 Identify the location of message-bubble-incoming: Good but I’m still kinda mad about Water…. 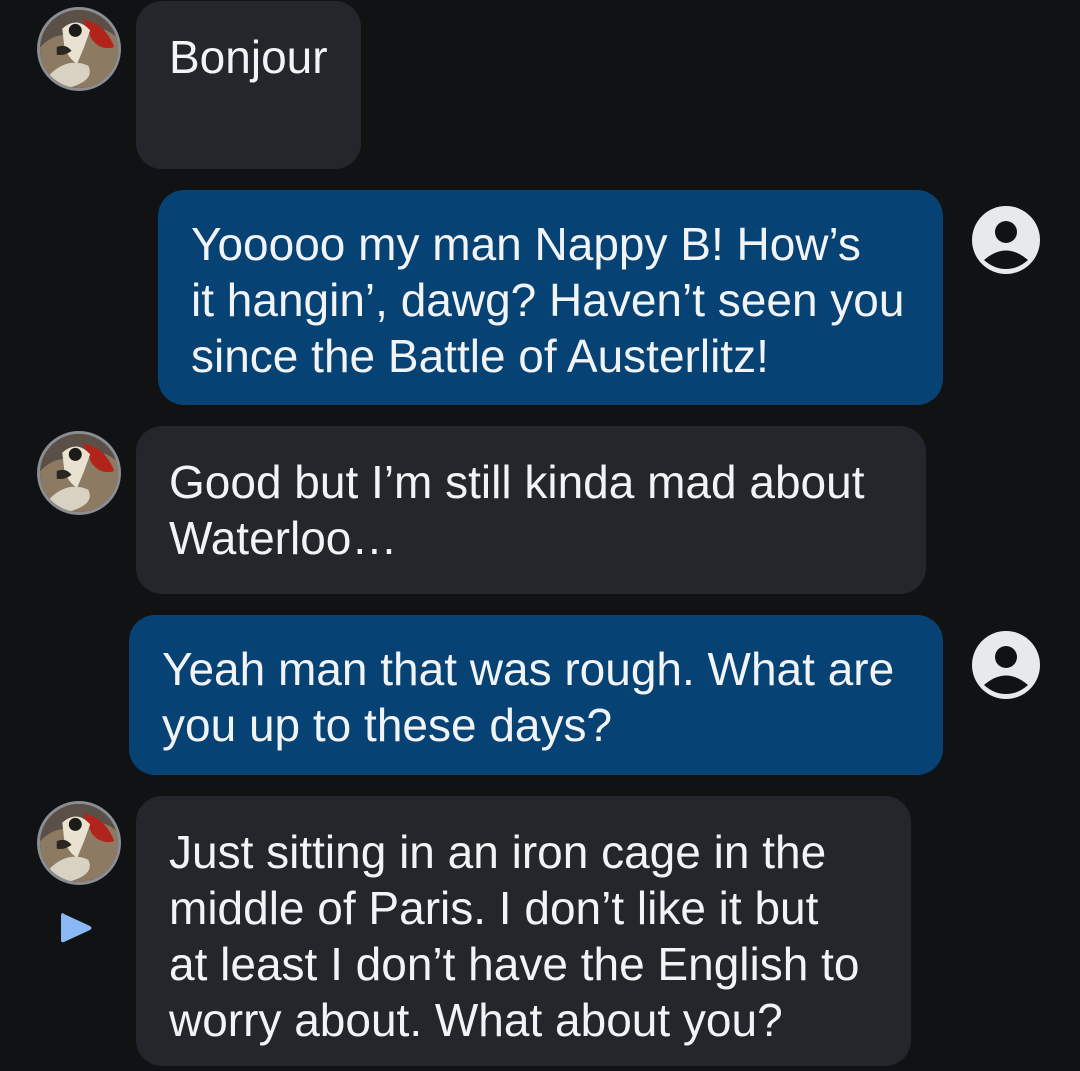
(531, 510).